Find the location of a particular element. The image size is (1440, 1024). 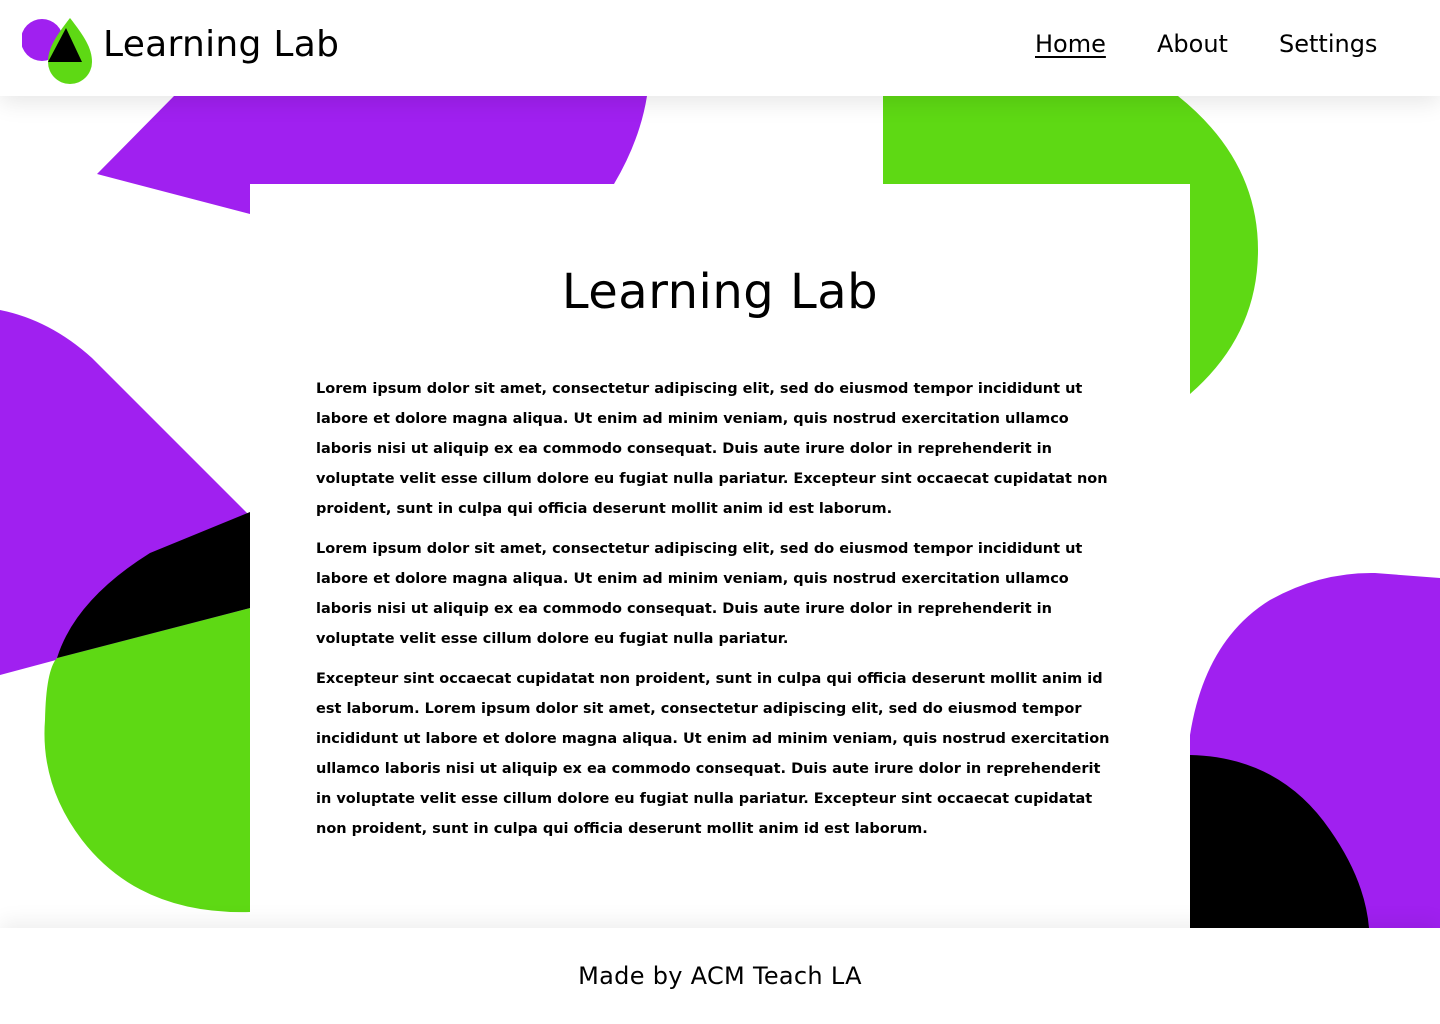

site-header: Learning Lab Home About Settings is located at coordinates (720, 48).